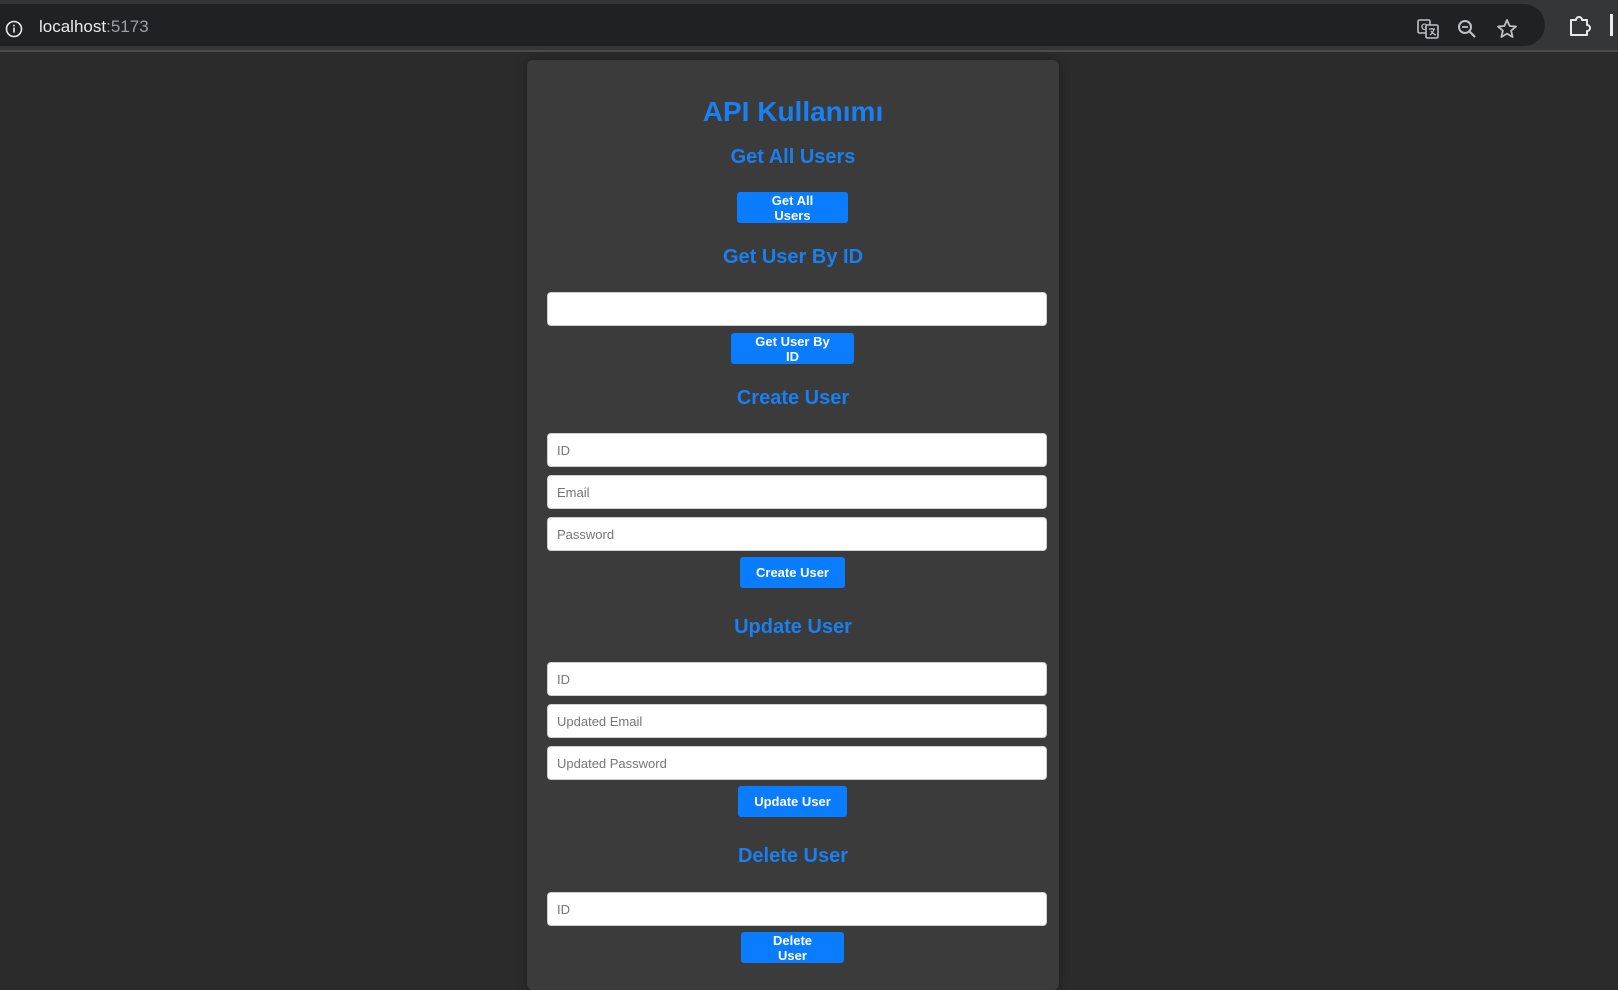 The height and width of the screenshot is (990, 1618). I want to click on update-email-input, so click(797, 721).